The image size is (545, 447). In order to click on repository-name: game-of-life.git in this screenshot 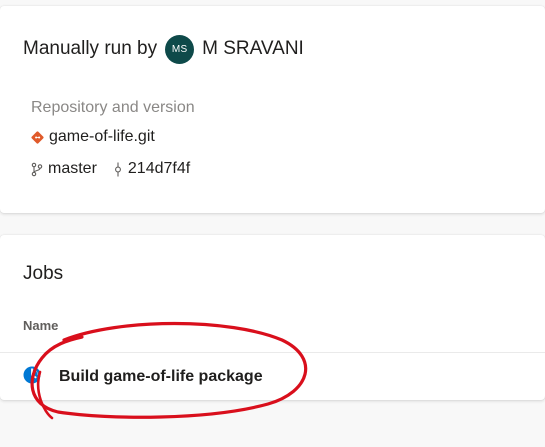, I will do `click(102, 136)`.